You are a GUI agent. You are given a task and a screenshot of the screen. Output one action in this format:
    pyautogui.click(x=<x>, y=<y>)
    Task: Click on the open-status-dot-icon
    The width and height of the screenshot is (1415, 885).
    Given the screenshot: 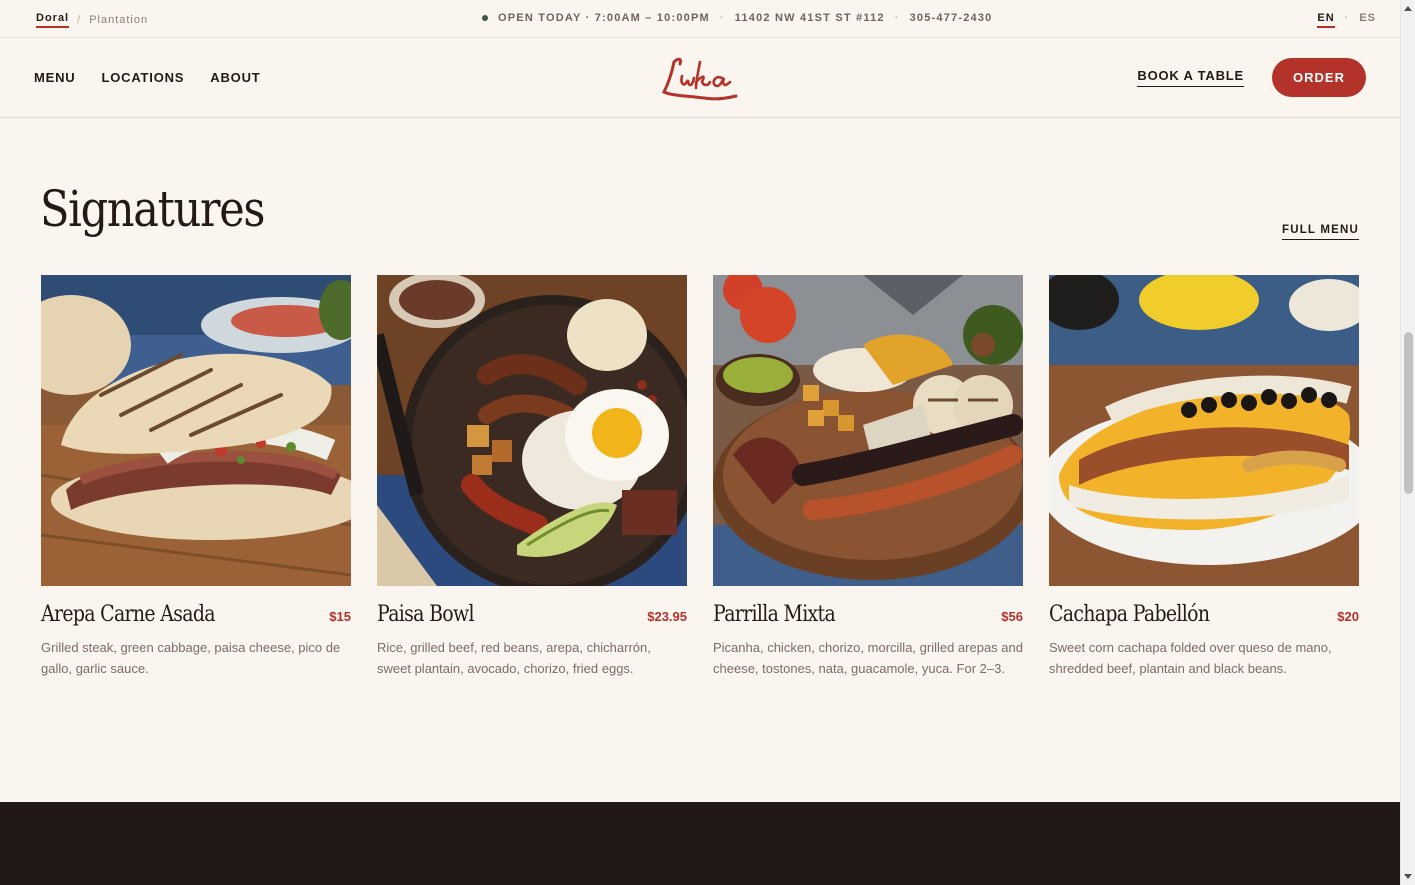 What is the action you would take?
    pyautogui.click(x=485, y=18)
    